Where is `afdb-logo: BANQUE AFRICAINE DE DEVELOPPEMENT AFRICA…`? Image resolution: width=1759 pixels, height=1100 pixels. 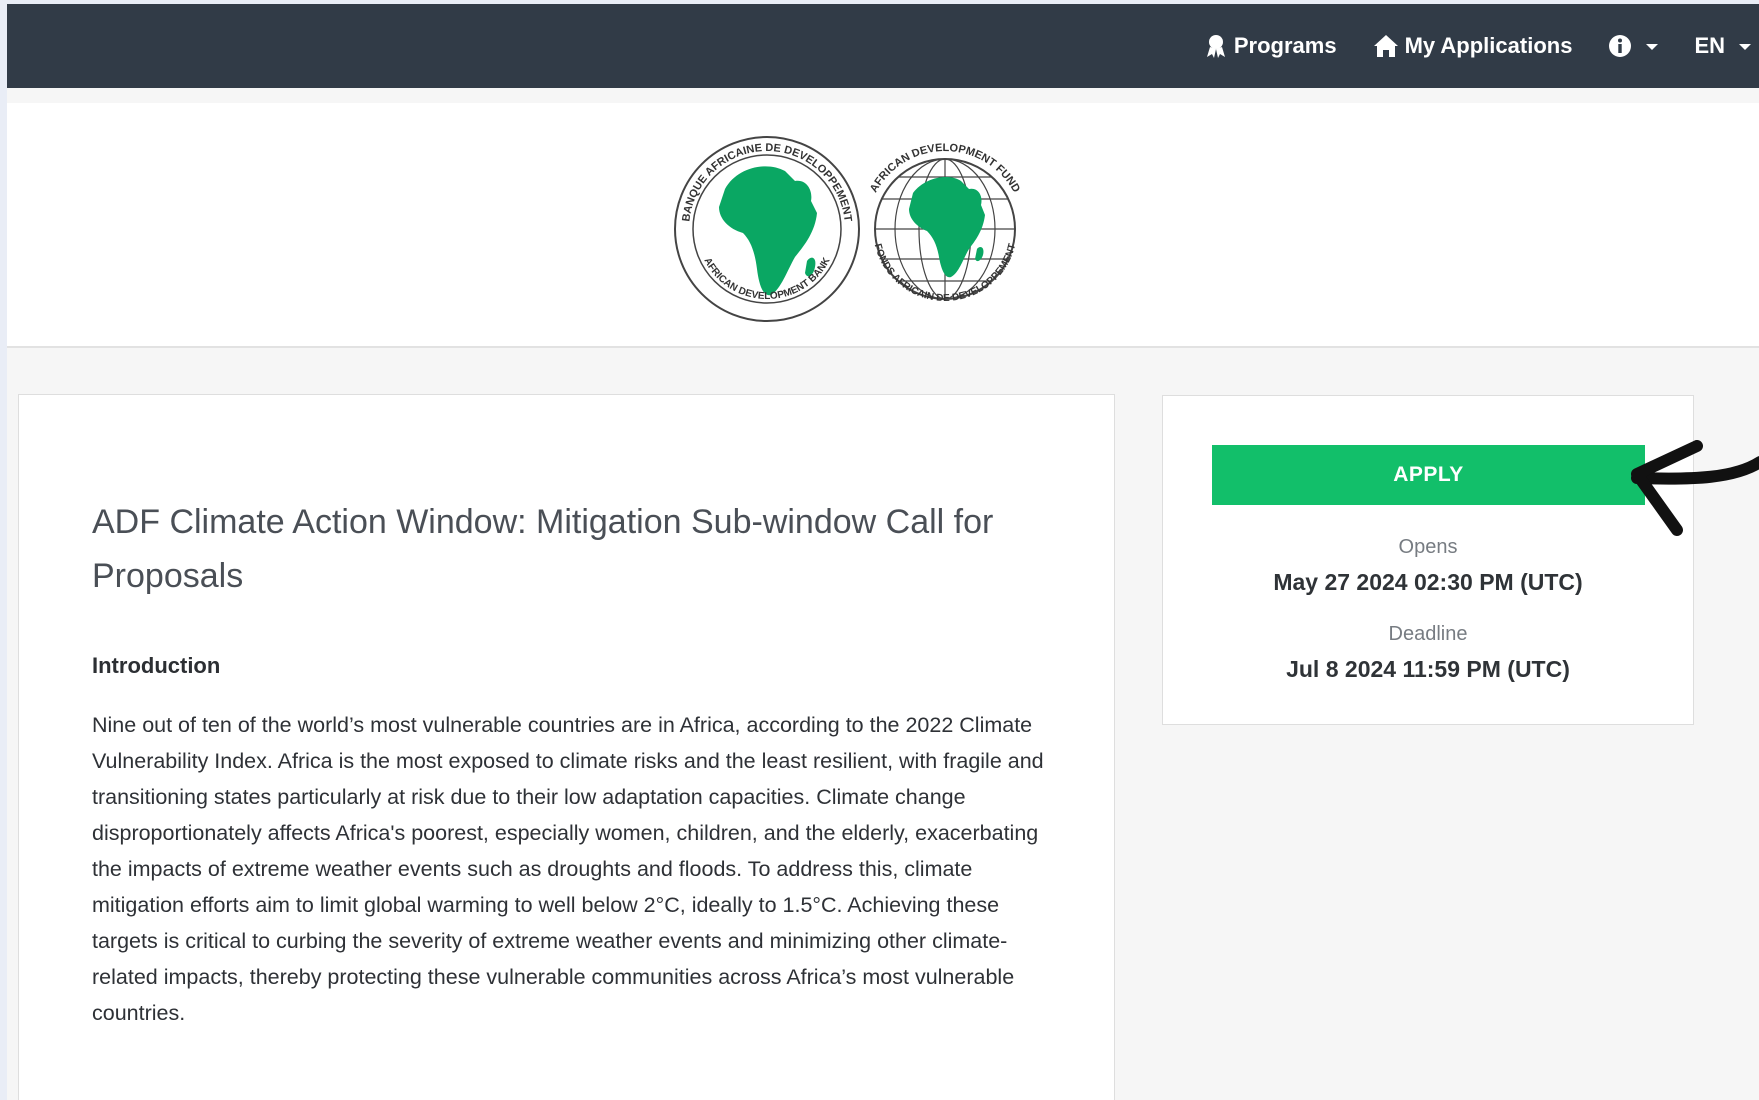 afdb-logo: BANQUE AFRICAINE DE DEVELOPPEMENT AFRICA… is located at coordinates (767, 229).